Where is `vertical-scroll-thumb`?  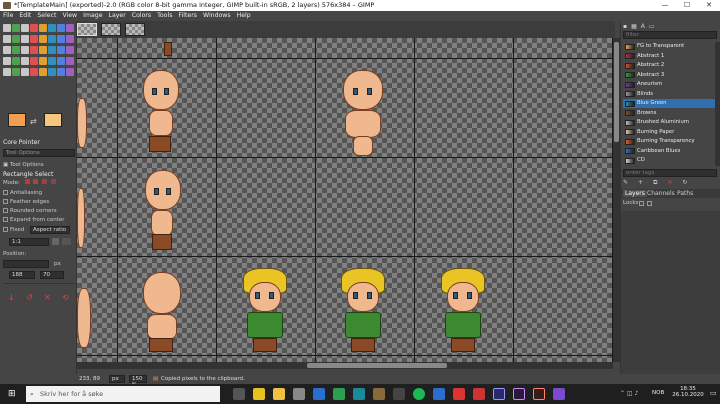
vertical-scroll-thumb is located at coordinates (616, 92).